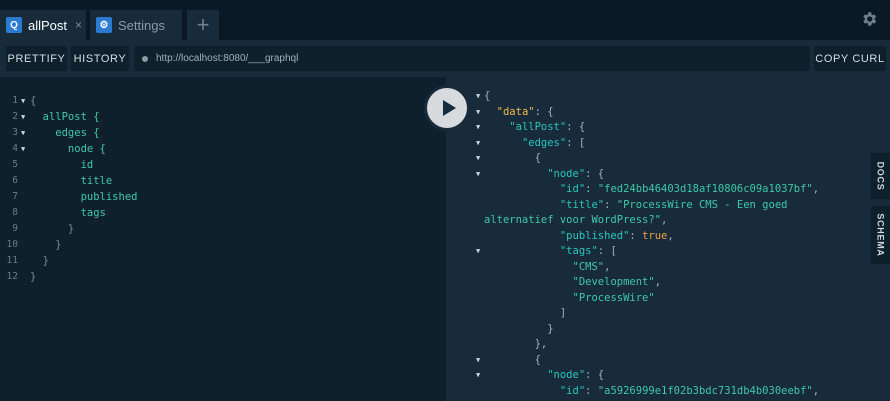  I want to click on json-token: ], so click(525, 313).